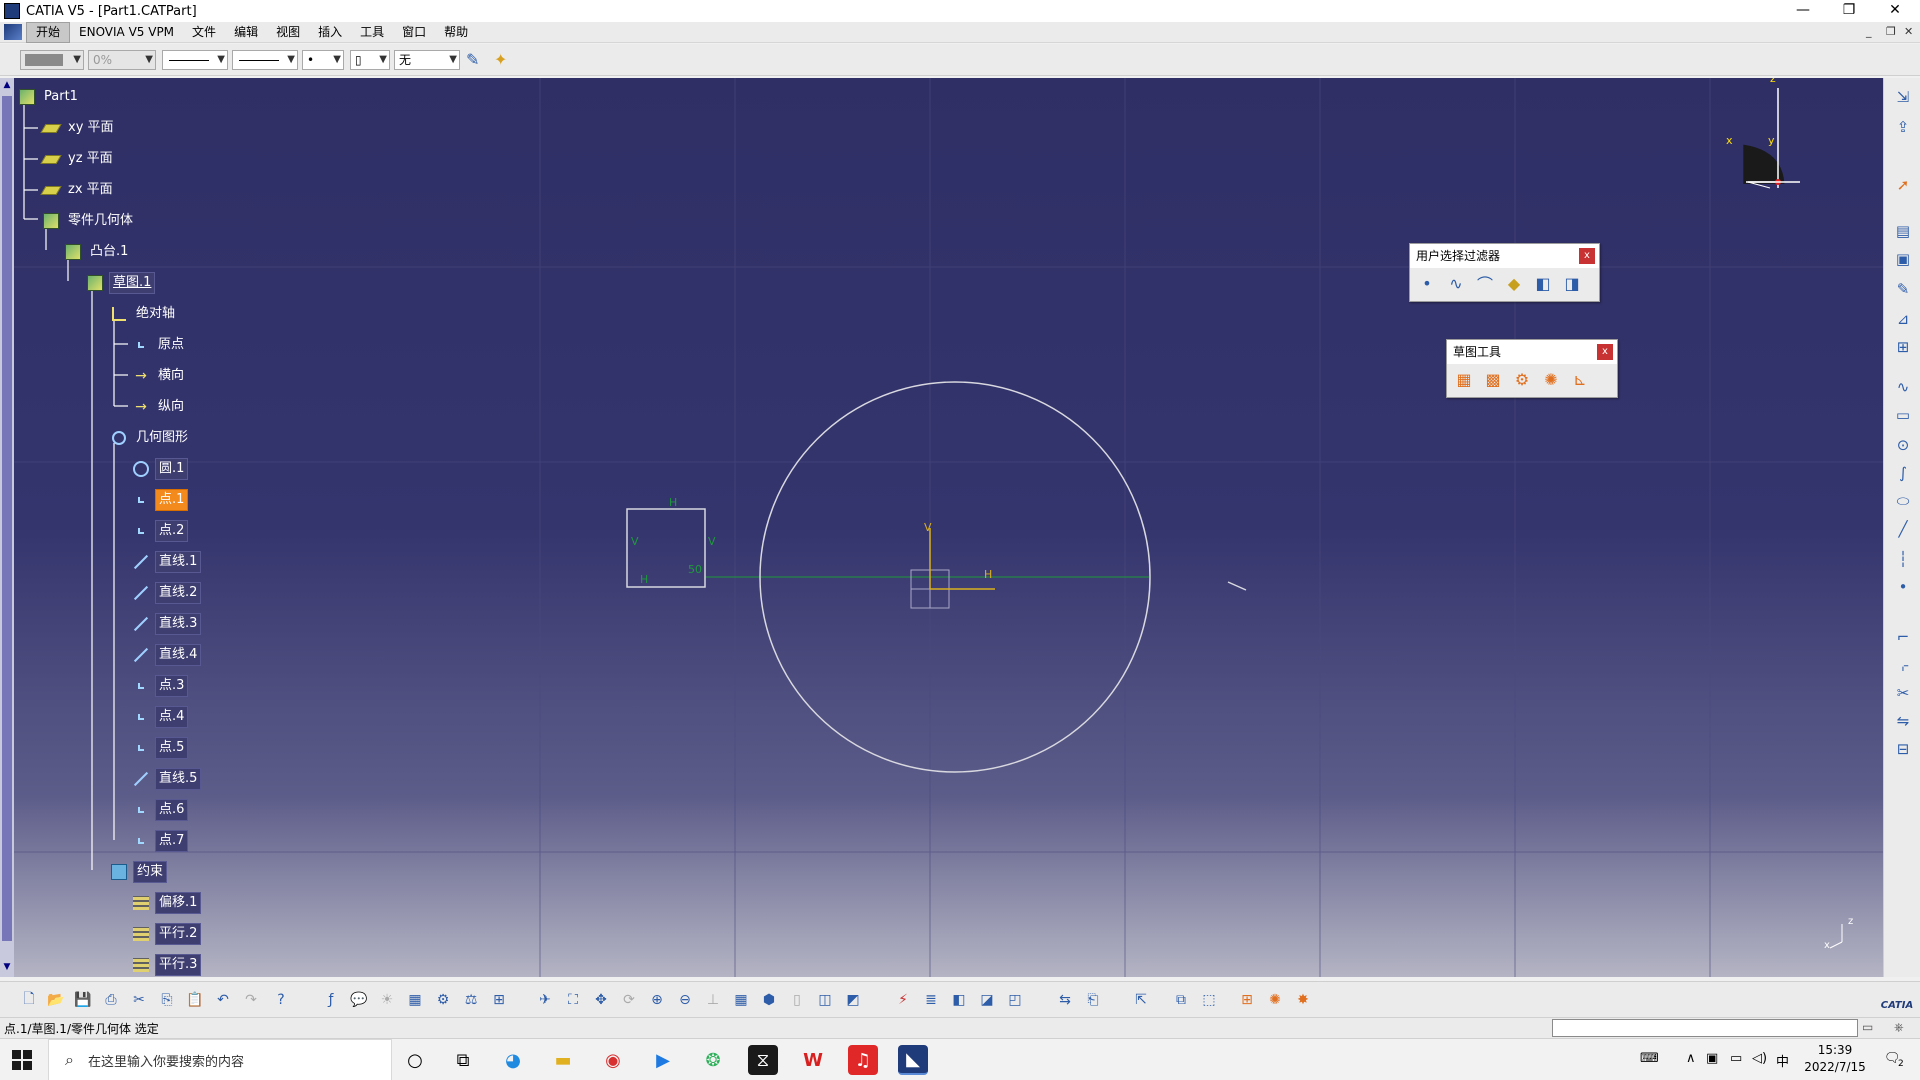 The image size is (1920, 1080). I want to click on zoom-in-icon: ⊕, so click(657, 1000).